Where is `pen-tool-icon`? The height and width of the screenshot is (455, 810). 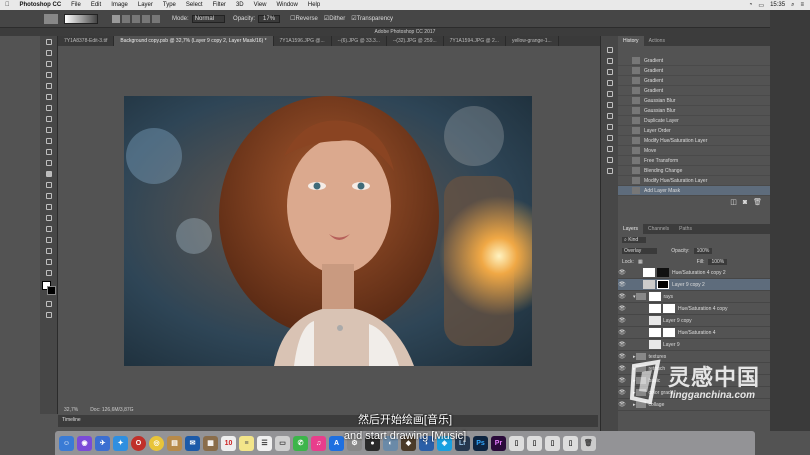 pen-tool-icon is located at coordinates (49, 206).